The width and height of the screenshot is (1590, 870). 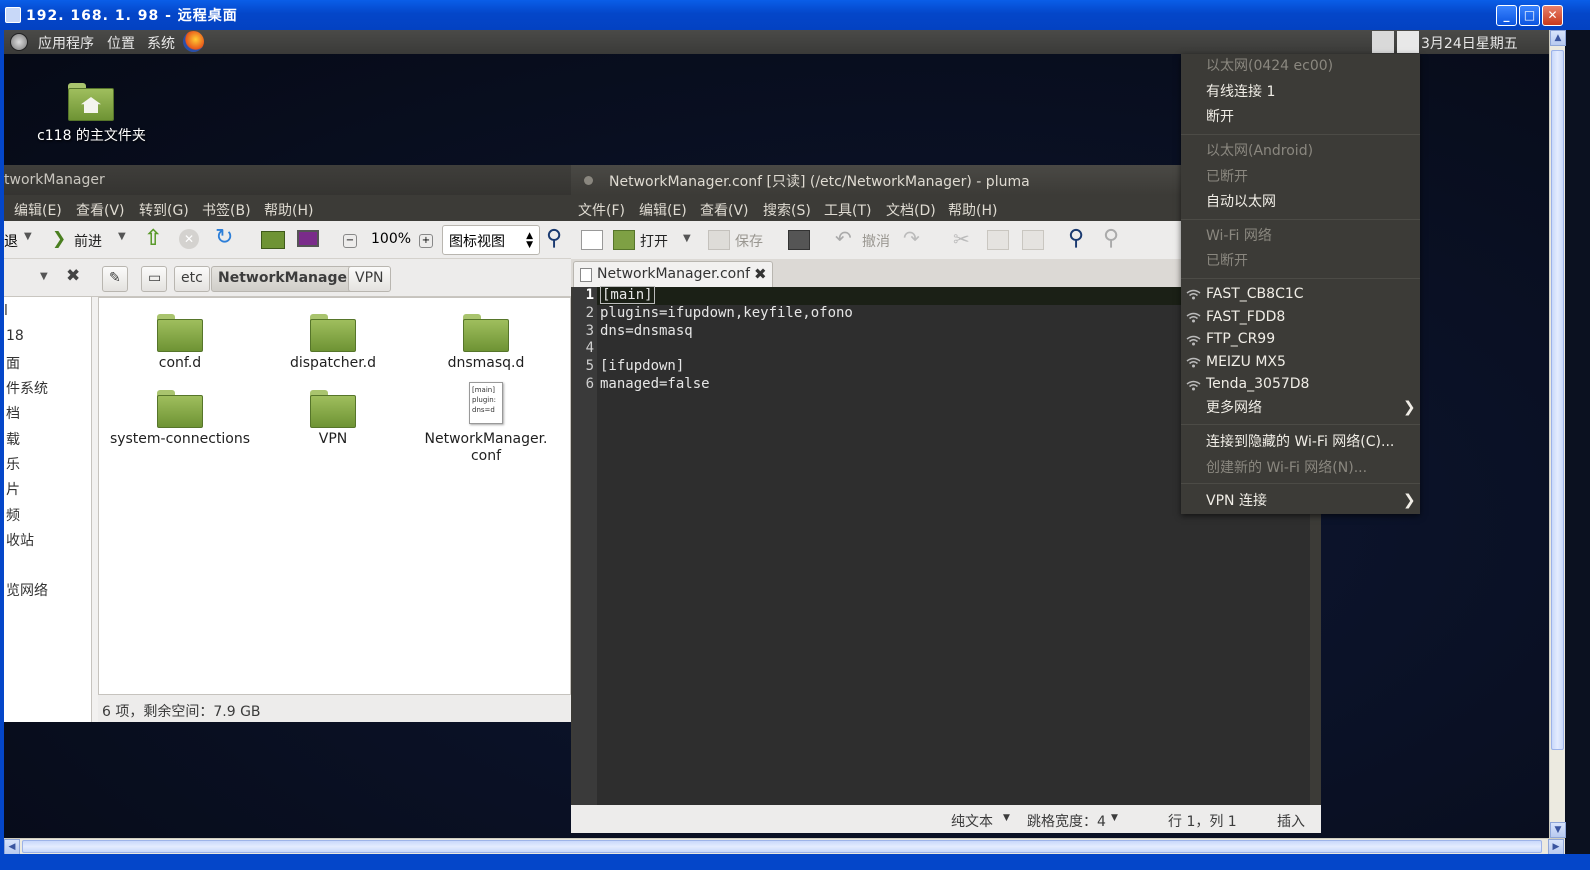 What do you see at coordinates (15, 336) in the screenshot?
I see `sidebar-item: 18` at bounding box center [15, 336].